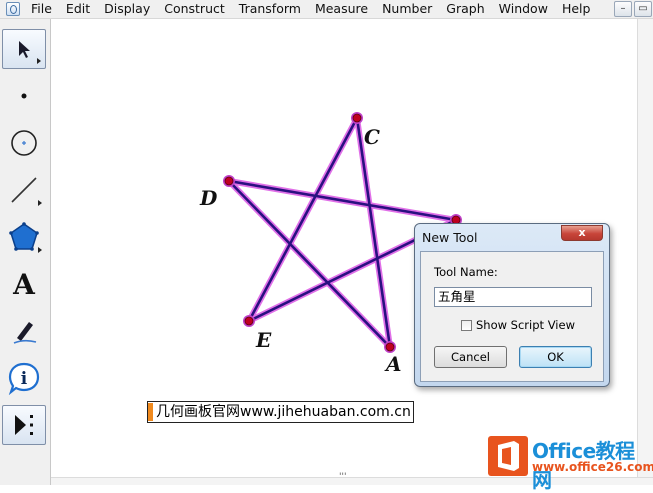 This screenshot has width=653, height=493. I want to click on text-tool: A, so click(24, 284).